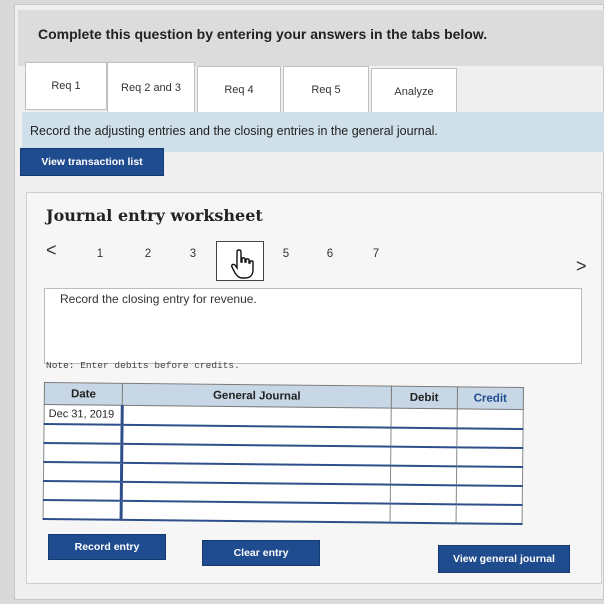 The width and height of the screenshot is (604, 604). I want to click on hand-pointer-icon, so click(242, 264).